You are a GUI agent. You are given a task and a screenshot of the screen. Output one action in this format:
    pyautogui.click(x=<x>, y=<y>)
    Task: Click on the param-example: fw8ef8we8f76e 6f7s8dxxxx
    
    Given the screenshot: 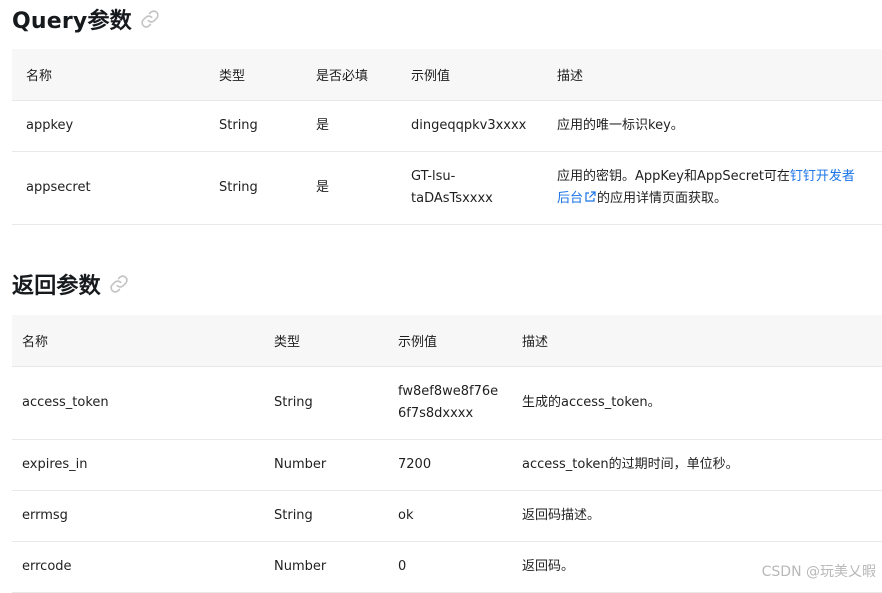 What is the action you would take?
    pyautogui.click(x=450, y=403)
    